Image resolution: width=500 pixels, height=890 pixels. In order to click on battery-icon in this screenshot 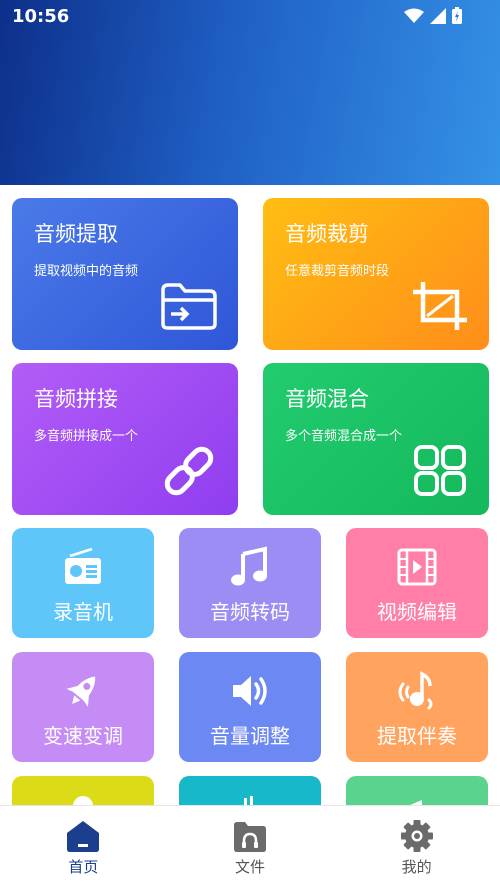, I will do `click(457, 15)`.